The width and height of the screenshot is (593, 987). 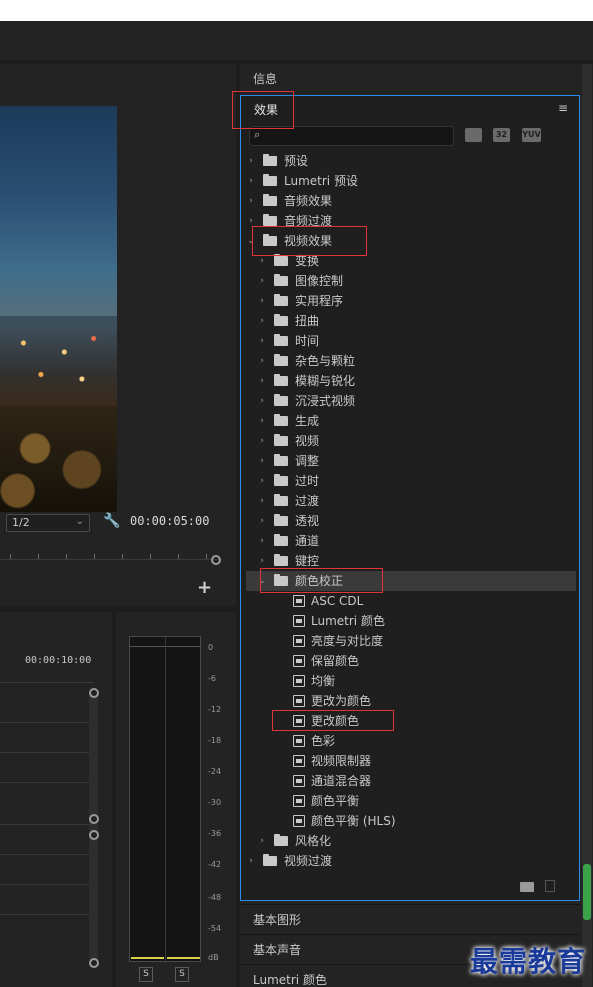 I want to click on tree-item: › 杂色与颗粒, so click(x=411, y=361).